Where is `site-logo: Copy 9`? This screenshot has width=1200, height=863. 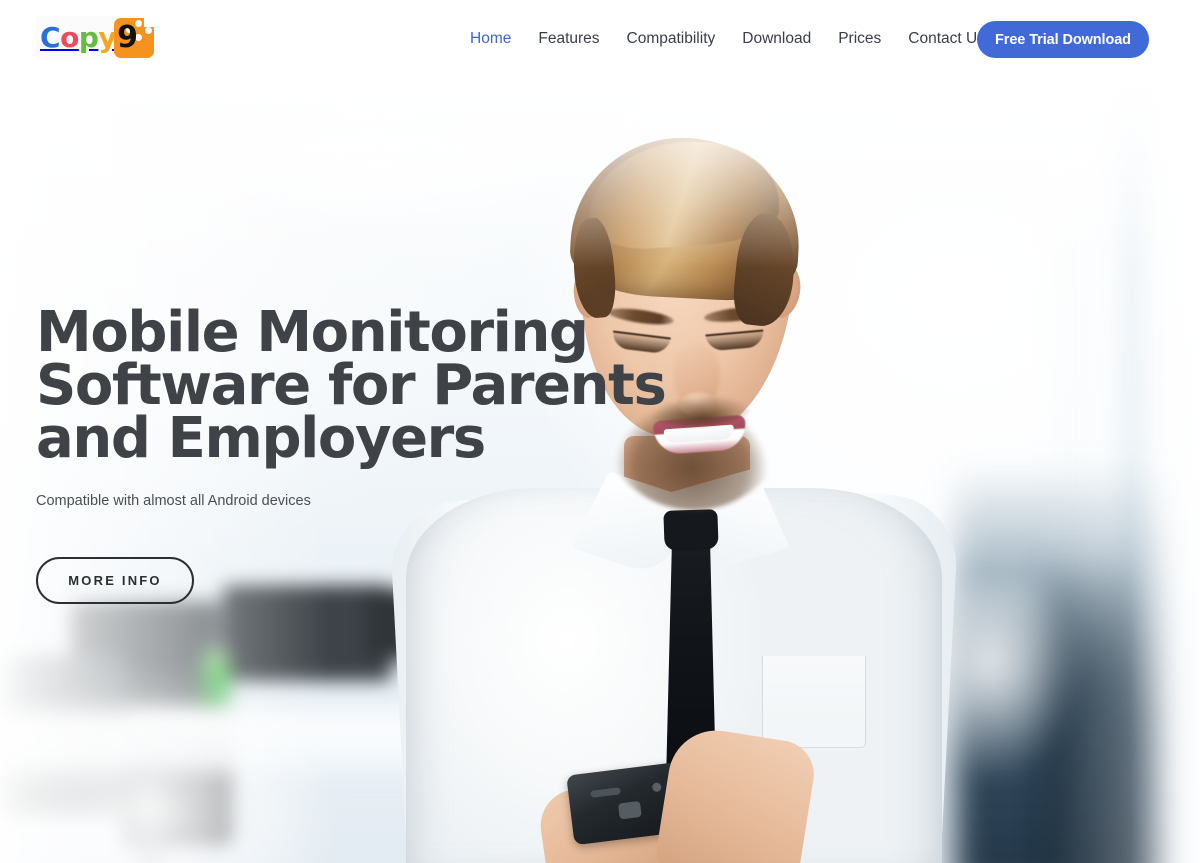
site-logo: Copy 9 is located at coordinates (95, 38).